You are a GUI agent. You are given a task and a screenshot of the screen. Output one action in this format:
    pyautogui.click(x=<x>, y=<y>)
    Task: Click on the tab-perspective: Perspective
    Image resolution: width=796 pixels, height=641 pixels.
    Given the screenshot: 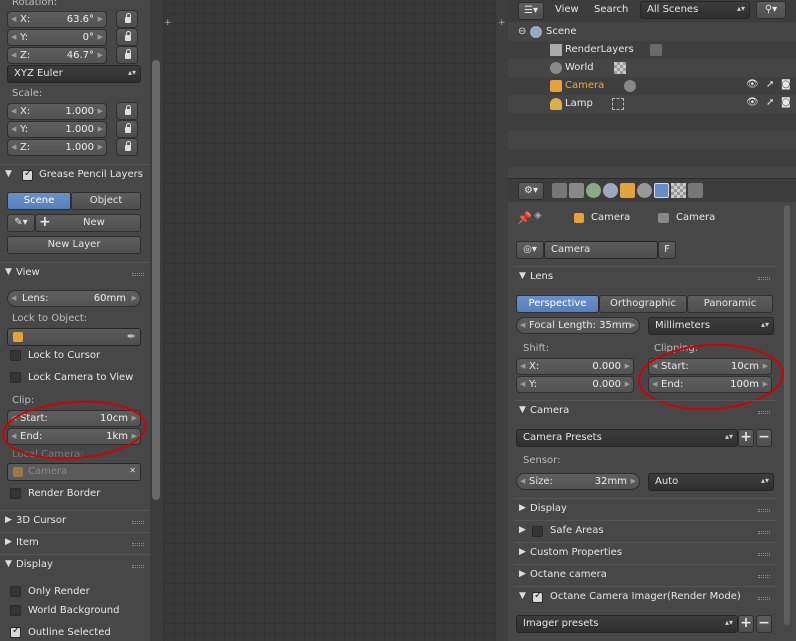 What is the action you would take?
    pyautogui.click(x=557, y=304)
    